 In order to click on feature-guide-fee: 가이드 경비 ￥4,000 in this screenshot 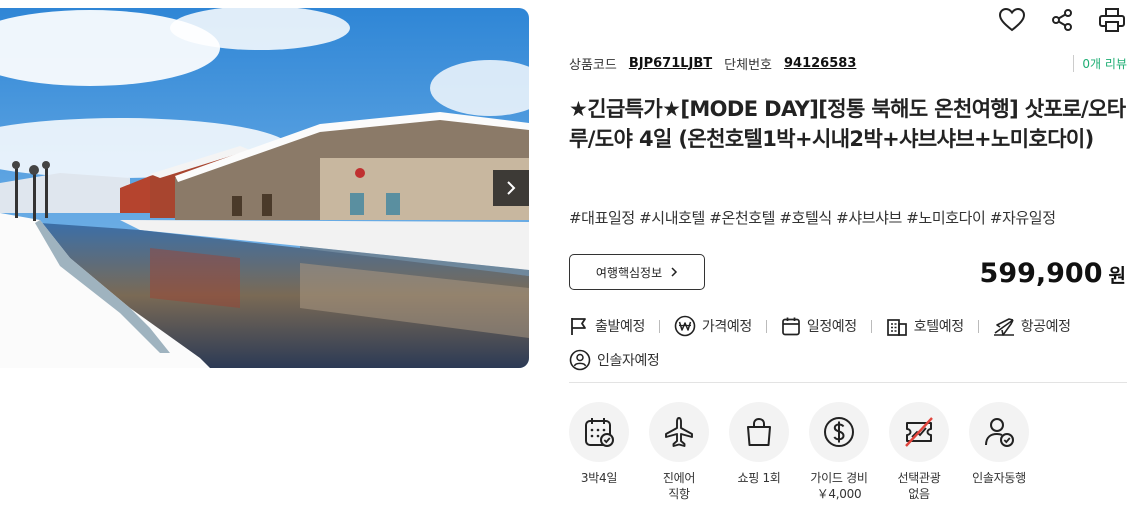, I will do `click(839, 452)`.